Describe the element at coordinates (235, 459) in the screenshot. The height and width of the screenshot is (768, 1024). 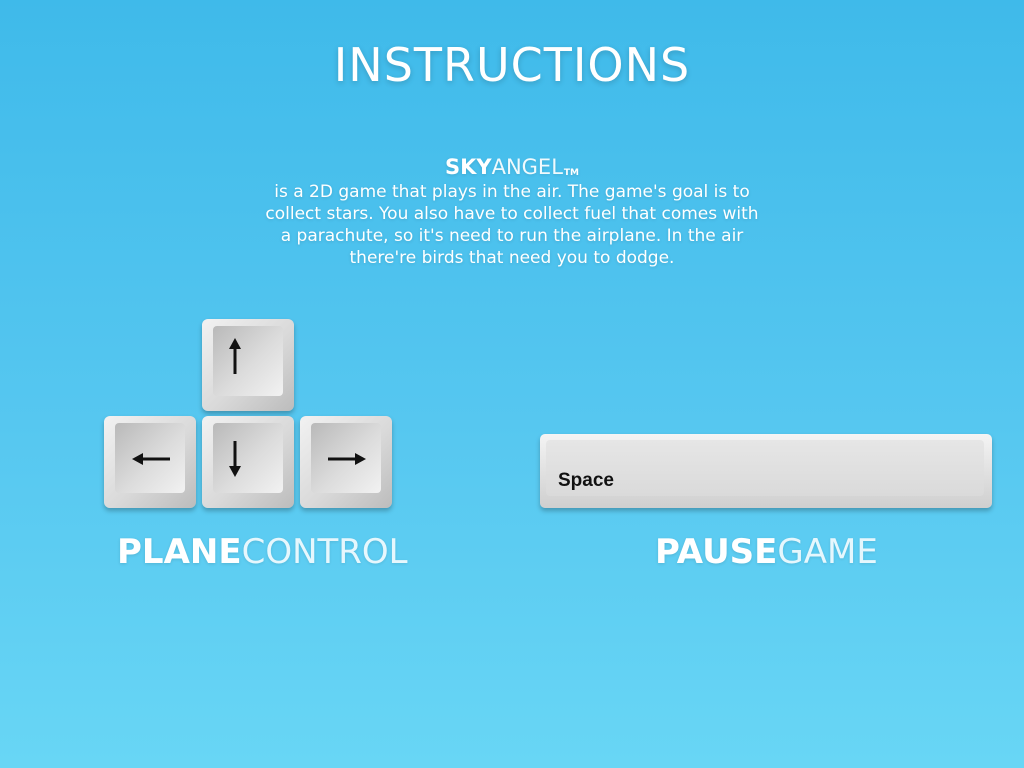
I see `arrow-down-icon` at that location.